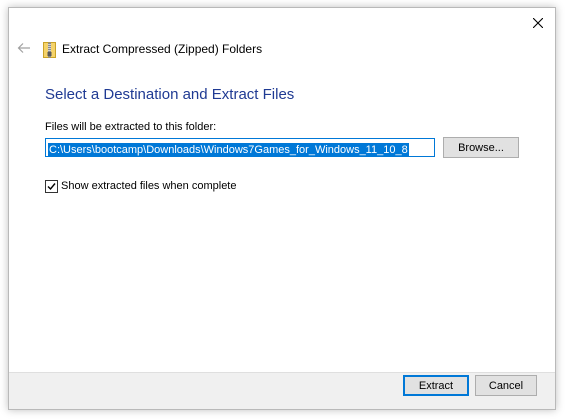  I want to click on show-files-checkbox, so click(51, 186).